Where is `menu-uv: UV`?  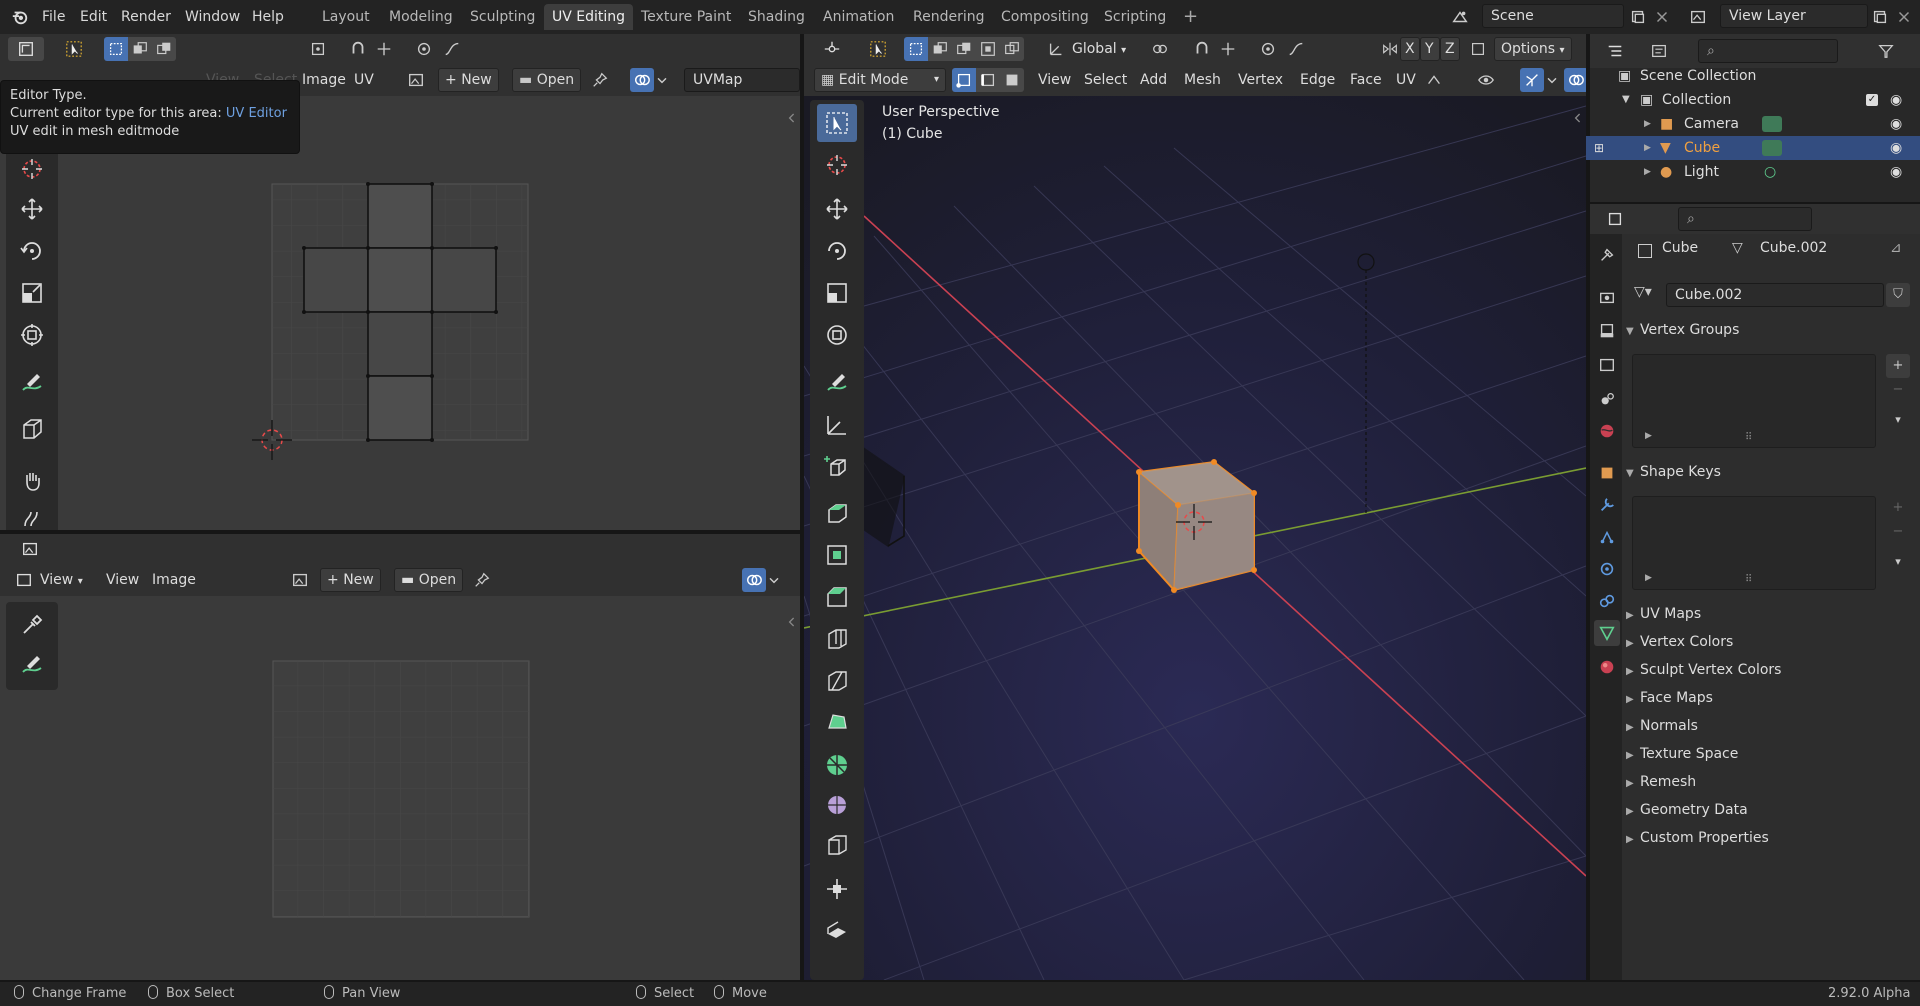
menu-uv: UV is located at coordinates (364, 80).